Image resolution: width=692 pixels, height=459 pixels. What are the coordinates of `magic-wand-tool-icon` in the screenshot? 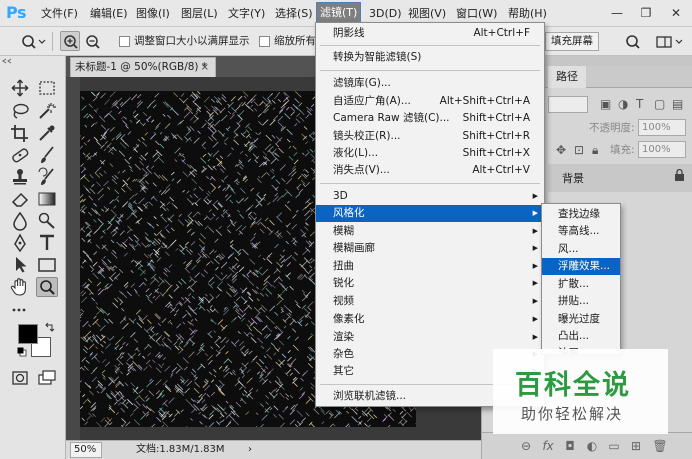 It's located at (47, 111).